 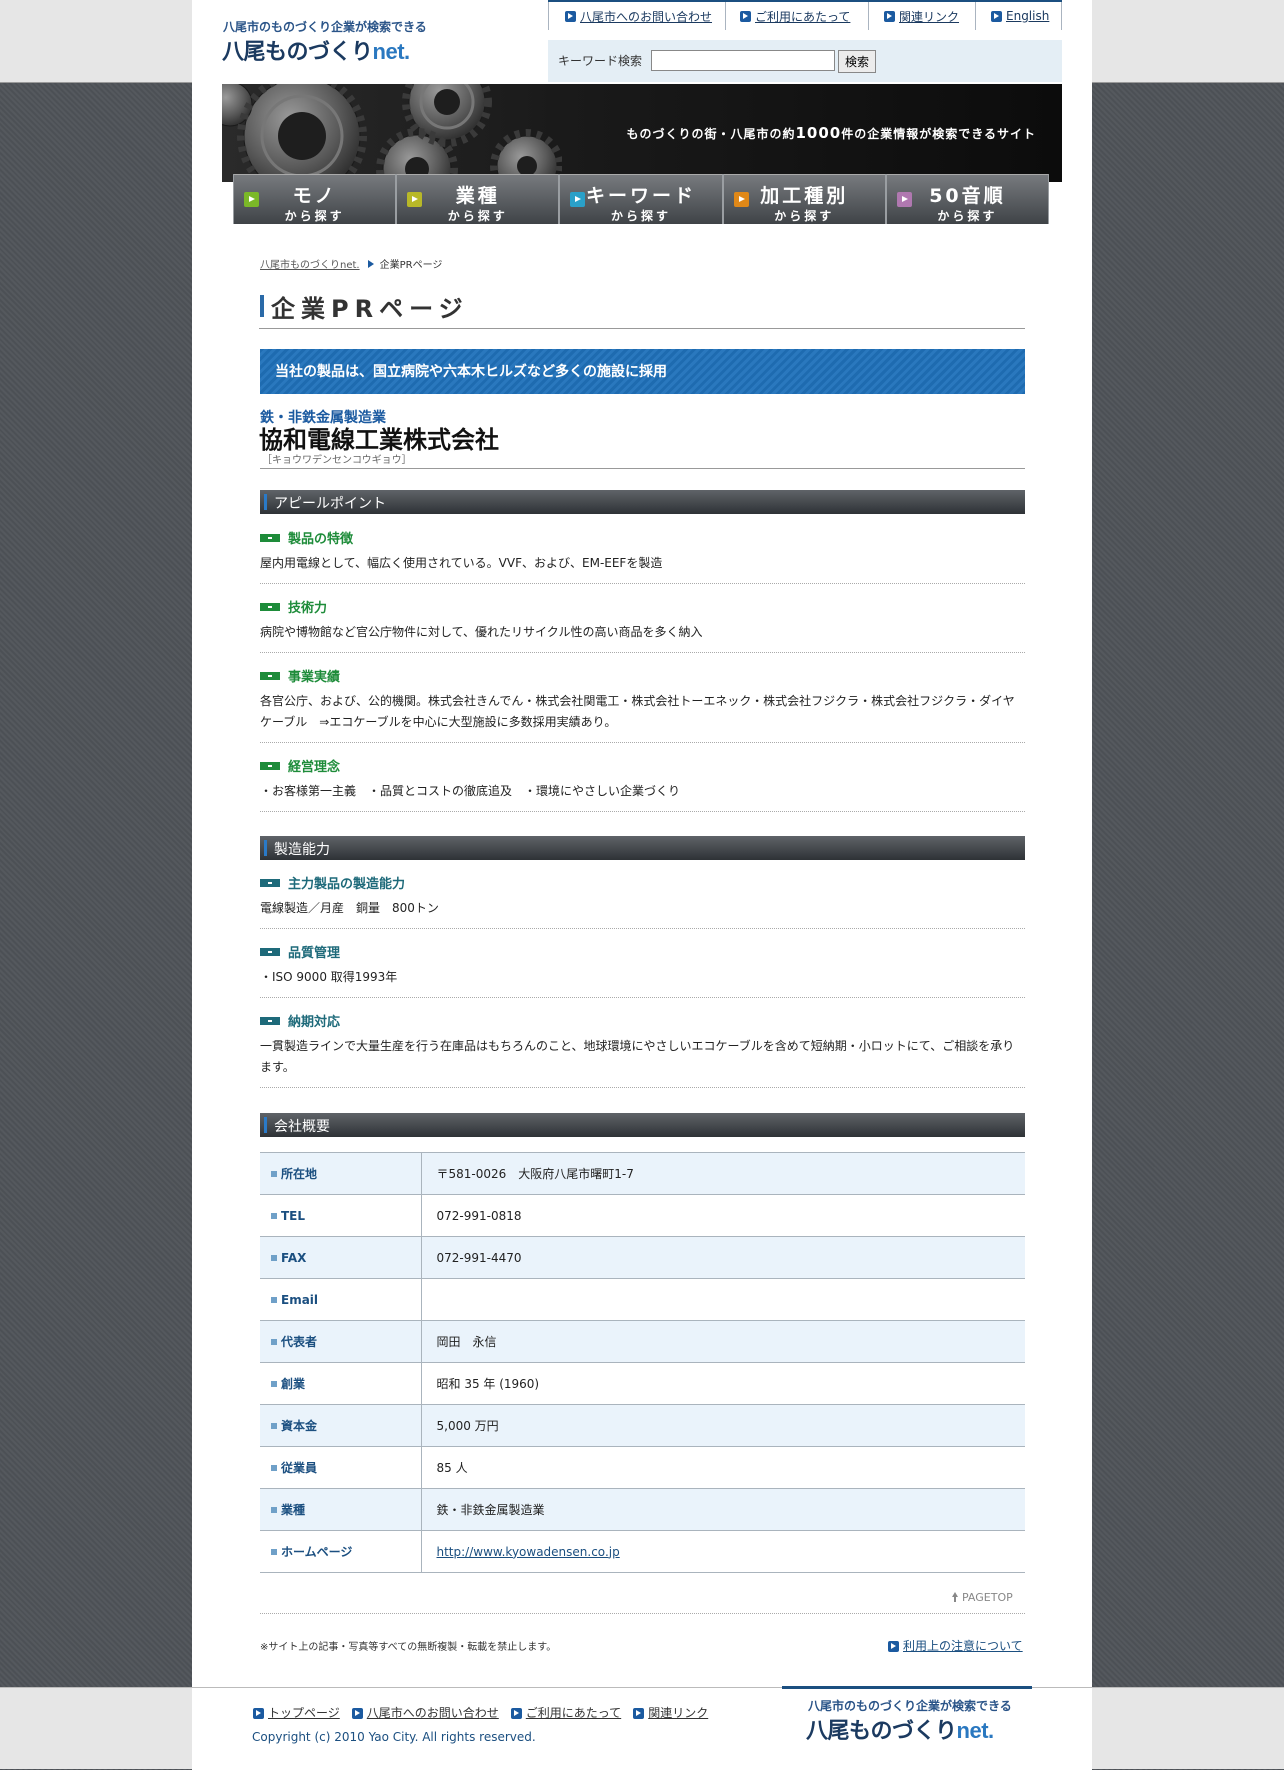 What do you see at coordinates (310, 265) in the screenshot?
I see `breadcrumb-home-link: 八尾市ものづくりnet.` at bounding box center [310, 265].